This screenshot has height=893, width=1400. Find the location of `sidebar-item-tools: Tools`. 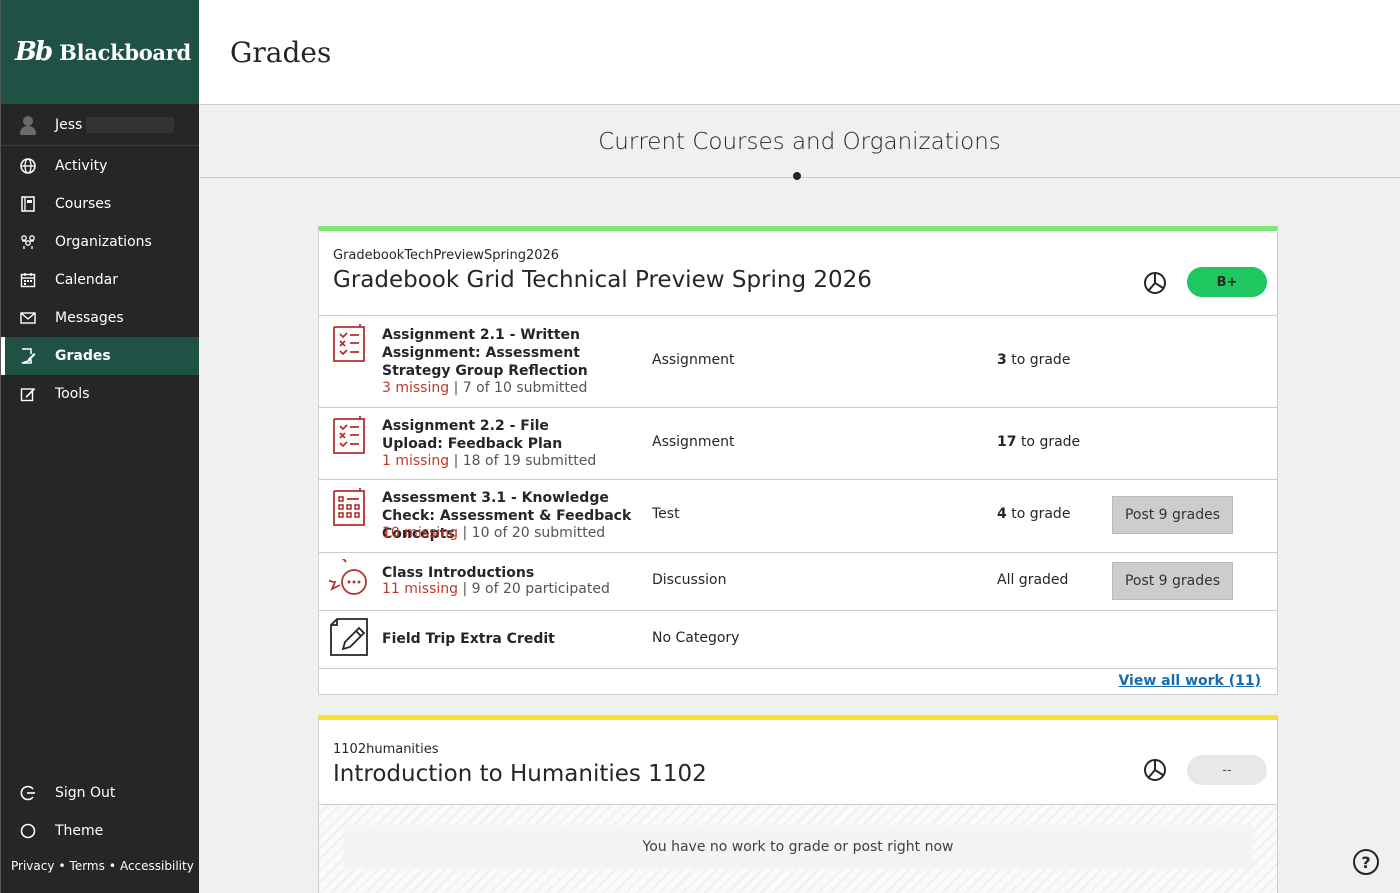

sidebar-item-tools: Tools is located at coordinates (100, 394).